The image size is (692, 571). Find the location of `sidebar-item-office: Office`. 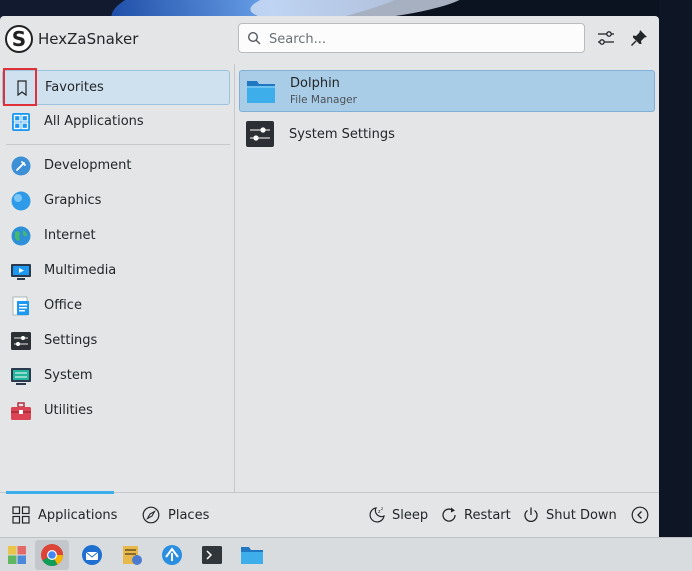

sidebar-item-office: Office is located at coordinates (116, 306).